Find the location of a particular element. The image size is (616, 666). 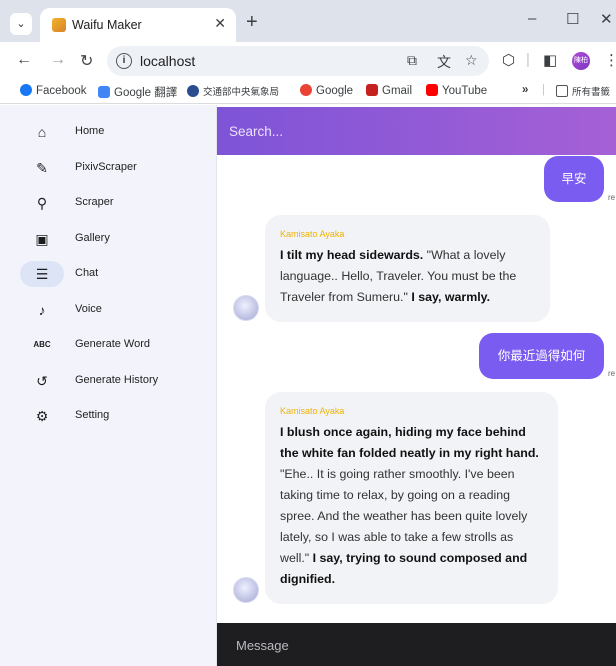

youtube-icon is located at coordinates (432, 90).